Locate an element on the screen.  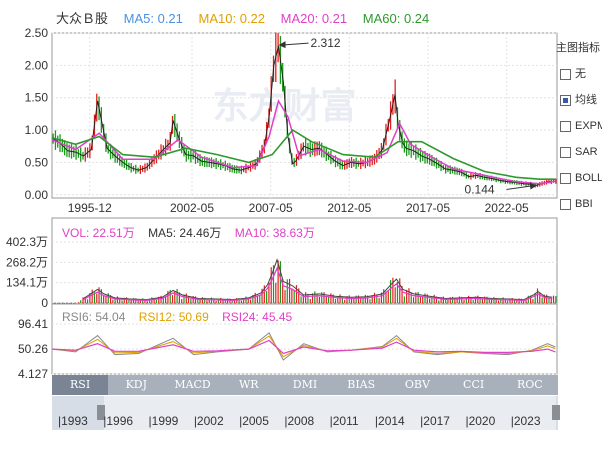
indicator-option-expma: EXPMA is located at coordinates (579, 126).